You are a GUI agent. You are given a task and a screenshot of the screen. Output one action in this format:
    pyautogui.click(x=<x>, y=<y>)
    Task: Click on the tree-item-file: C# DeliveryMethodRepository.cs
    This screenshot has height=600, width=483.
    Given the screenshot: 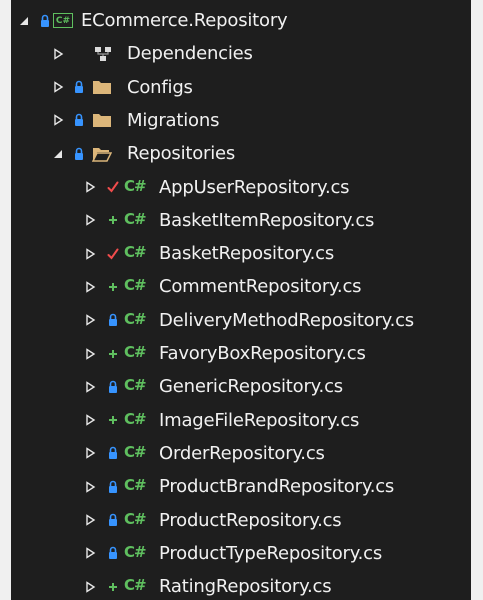 What is the action you would take?
    pyautogui.click(x=241, y=320)
    